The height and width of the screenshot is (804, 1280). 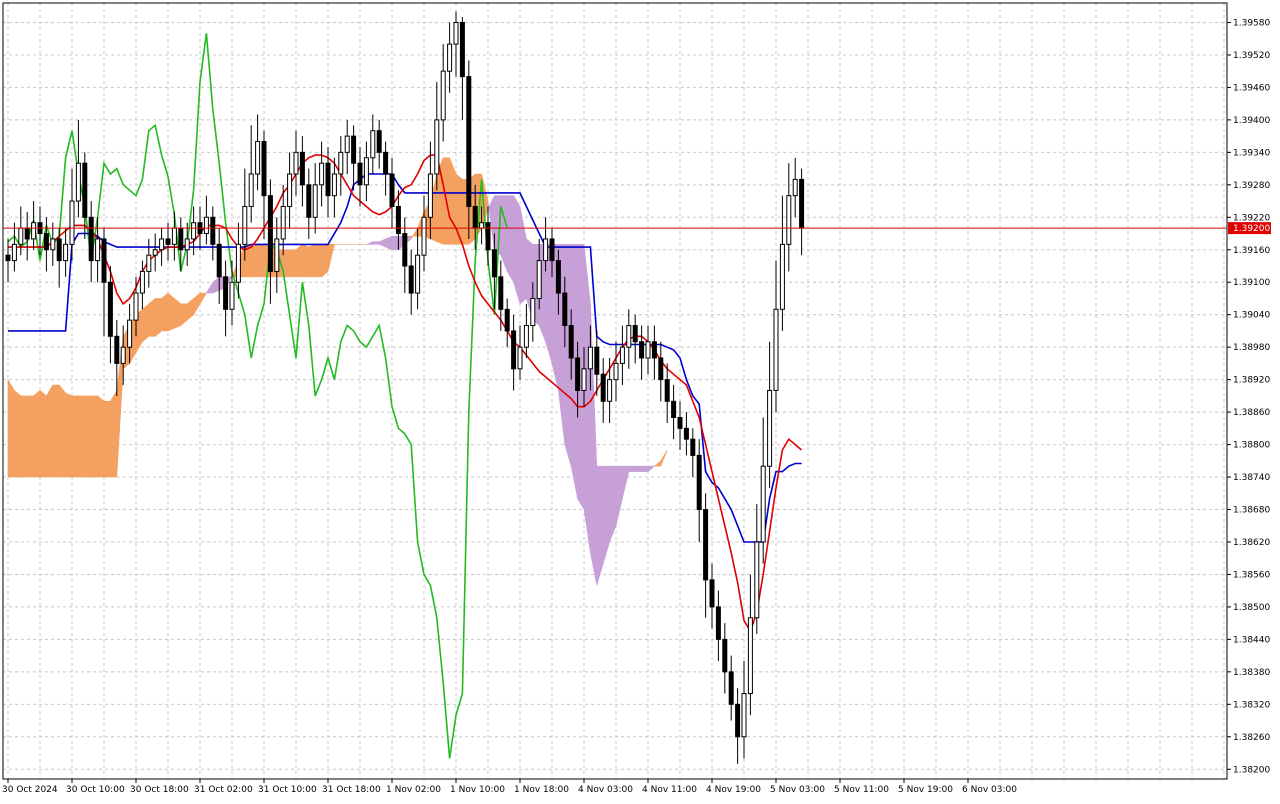 I want to click on x-tick-label: 5 Nov 03:00, so click(x=797, y=790).